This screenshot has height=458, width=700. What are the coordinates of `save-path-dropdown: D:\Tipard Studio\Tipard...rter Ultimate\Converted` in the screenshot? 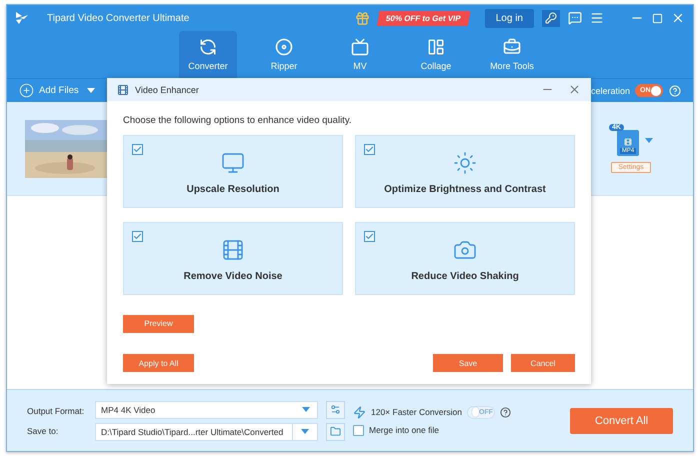 It's located at (206, 431).